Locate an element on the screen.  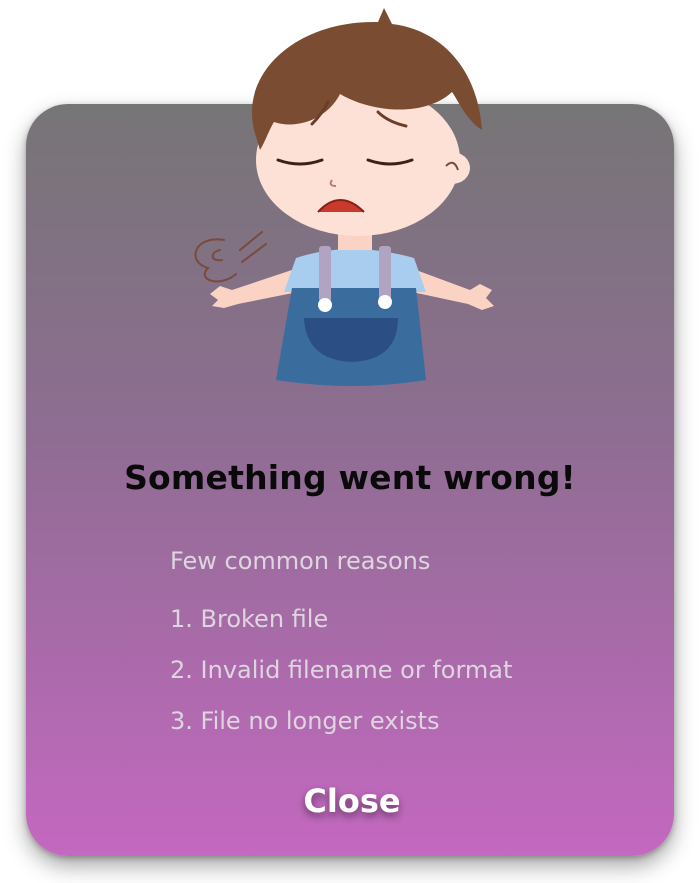
list-item: 1. Broken file is located at coordinates (249, 619).